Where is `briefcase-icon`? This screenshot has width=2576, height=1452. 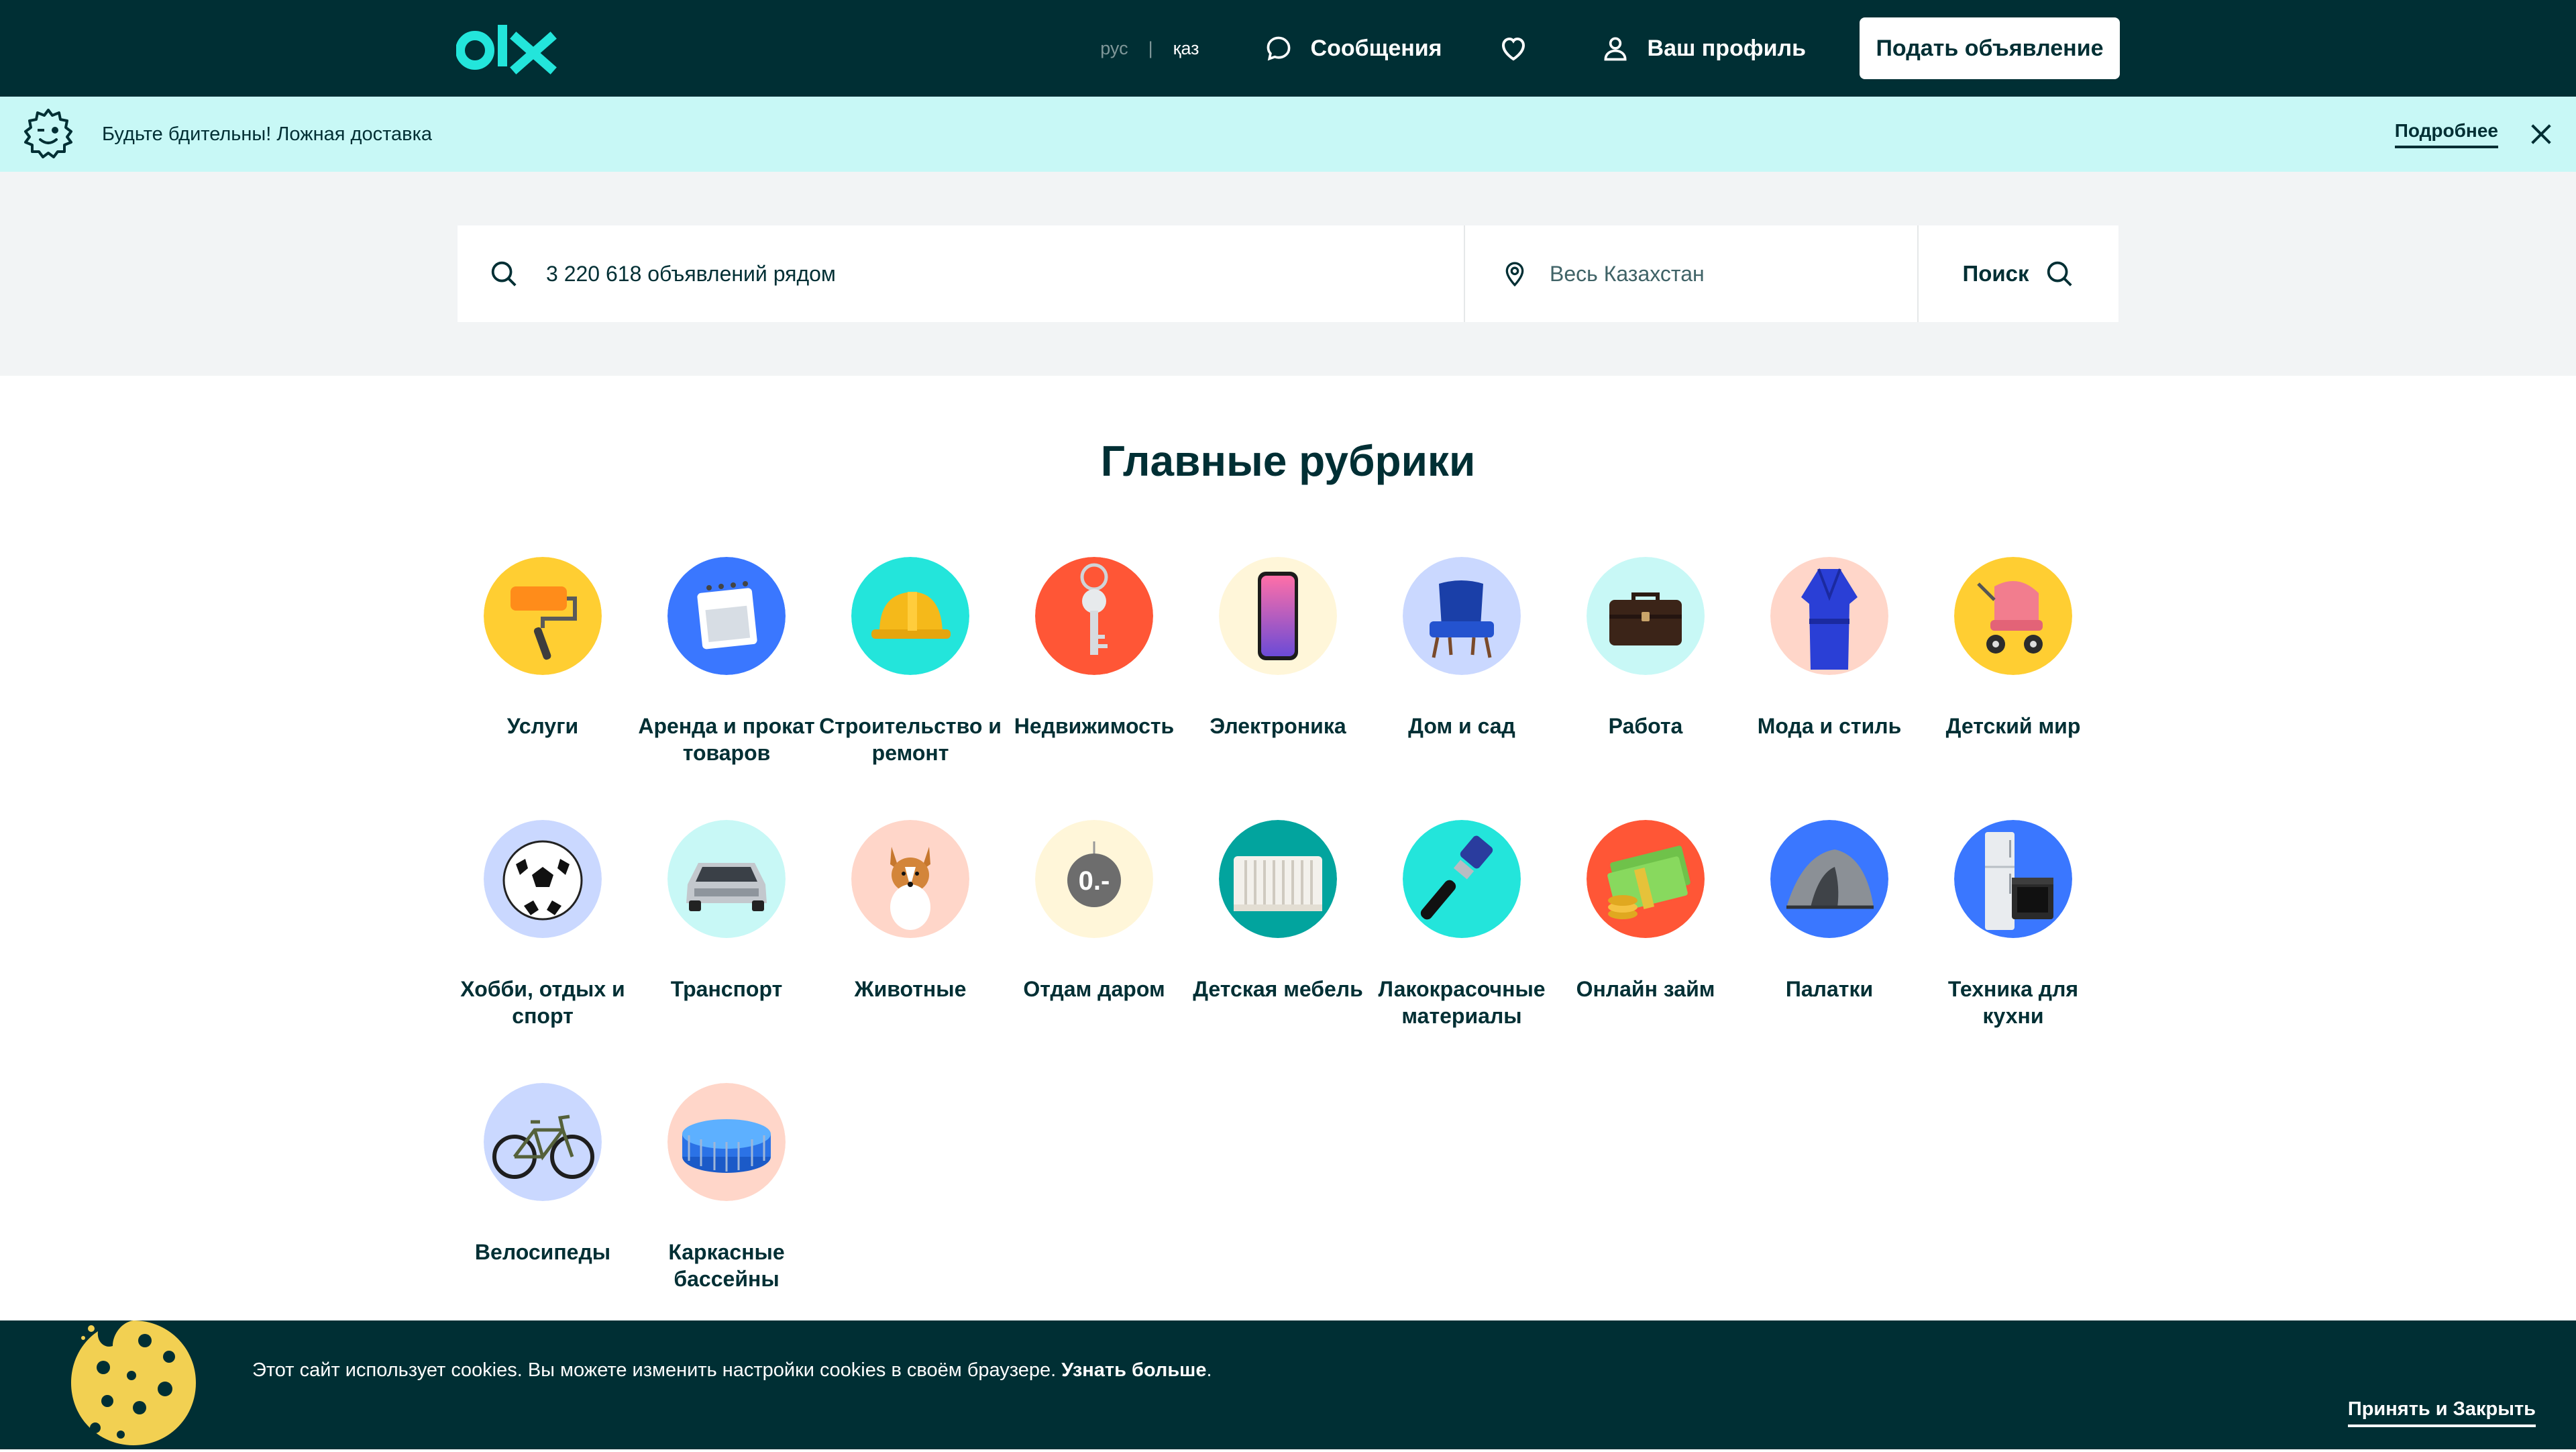 briefcase-icon is located at coordinates (1646, 616).